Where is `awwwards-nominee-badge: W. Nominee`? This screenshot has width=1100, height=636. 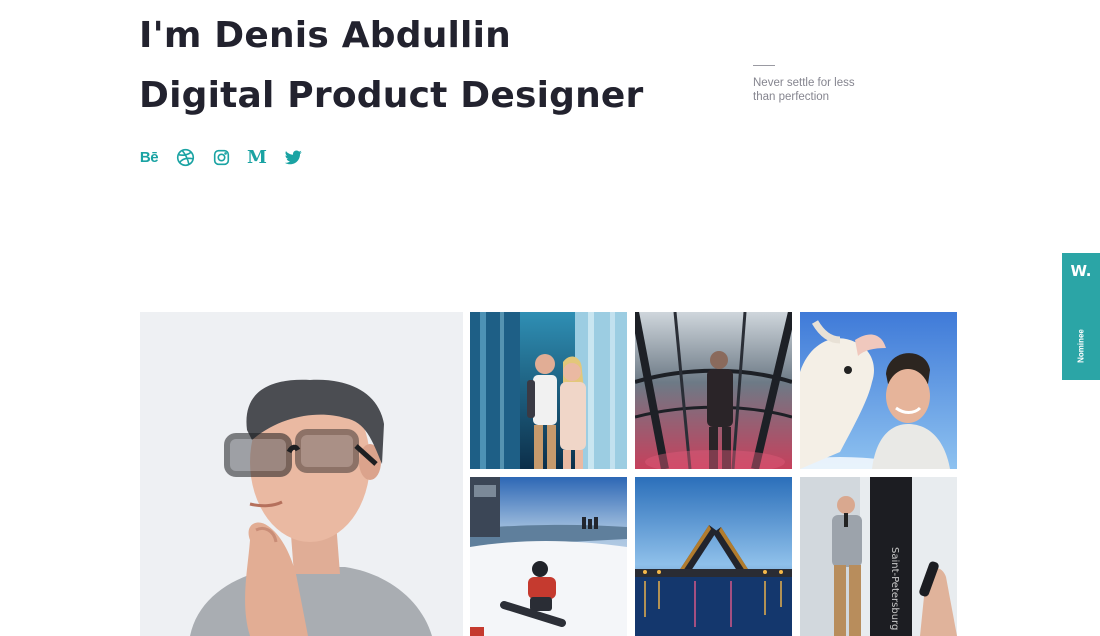 awwwards-nominee-badge: W. Nominee is located at coordinates (1081, 316).